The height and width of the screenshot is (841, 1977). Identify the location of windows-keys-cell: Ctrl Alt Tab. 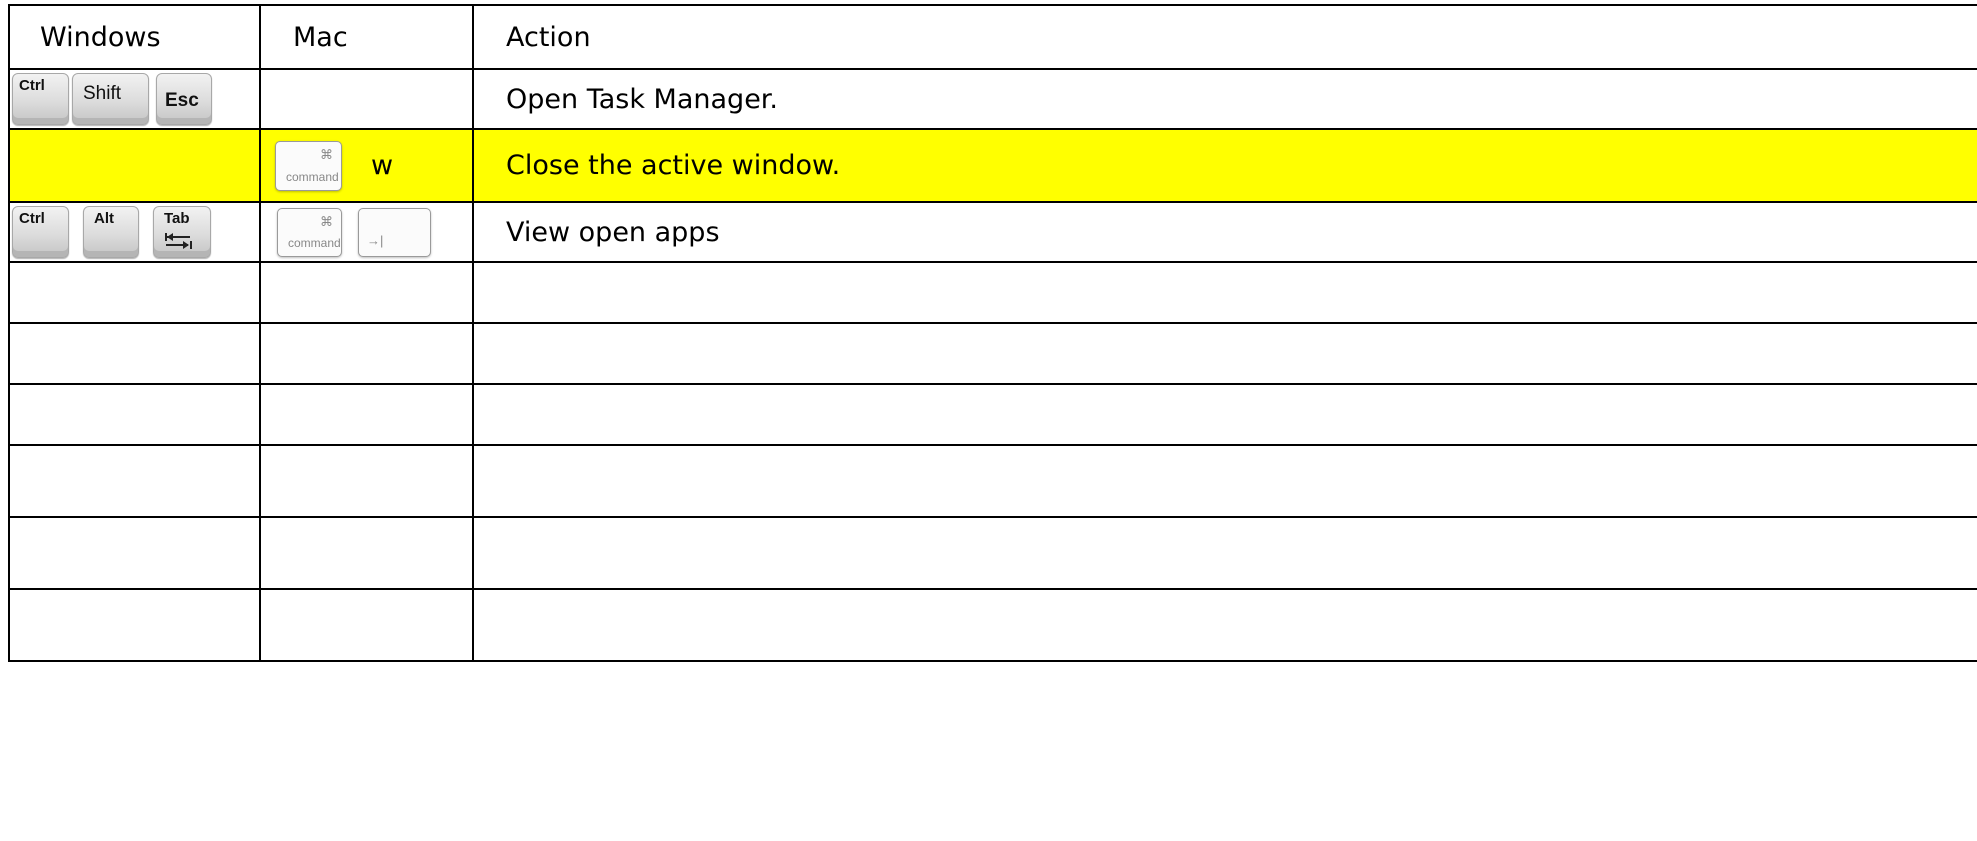
(134, 232).